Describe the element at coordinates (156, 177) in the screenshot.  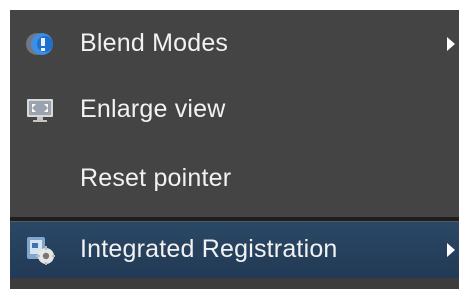
I see `menu-item-label: Reset pointer` at that location.